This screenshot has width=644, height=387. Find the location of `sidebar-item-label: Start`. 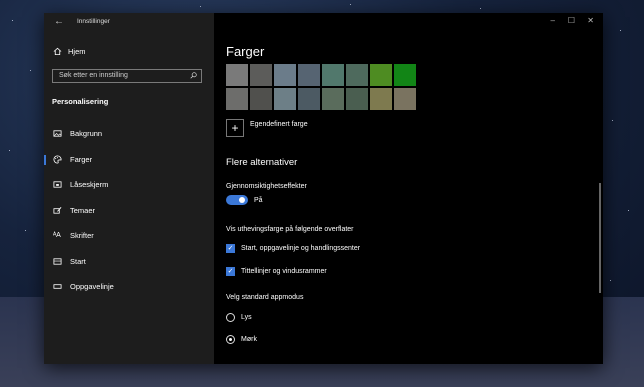

sidebar-item-label: Start is located at coordinates (78, 261).